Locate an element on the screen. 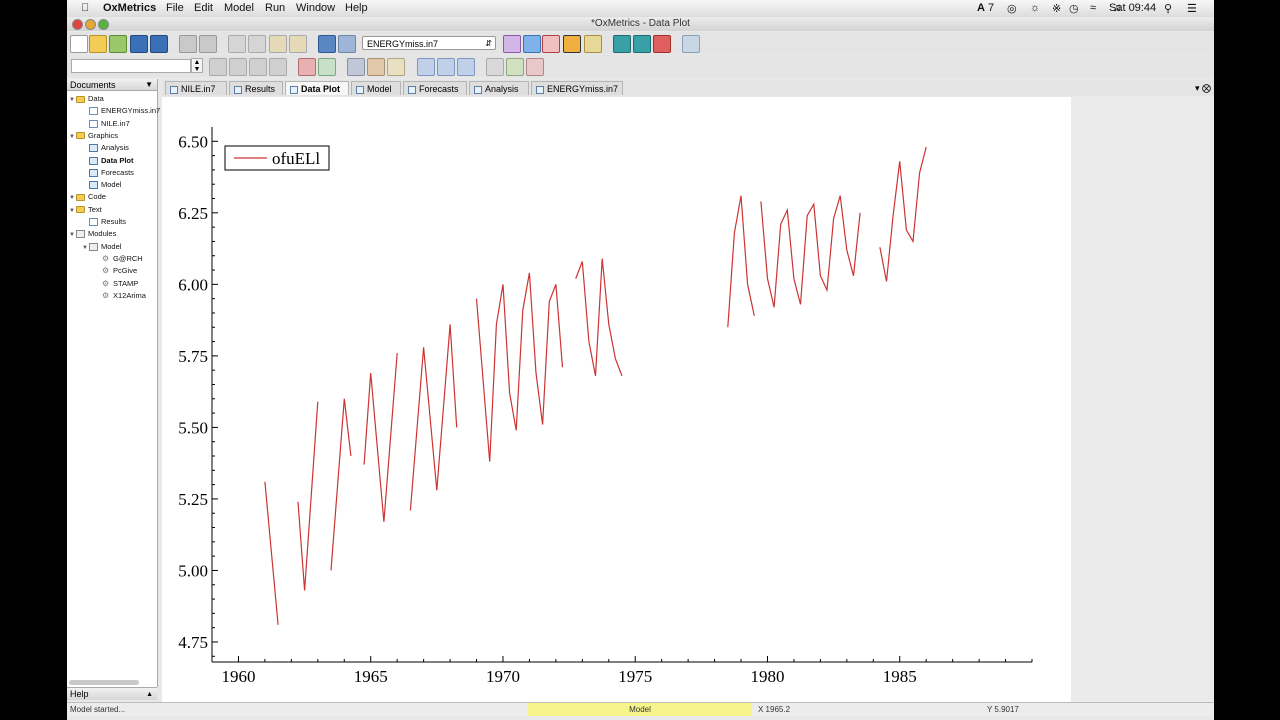 This screenshot has height=720, width=1280. eye-icon: ☼ is located at coordinates (1035, 8).